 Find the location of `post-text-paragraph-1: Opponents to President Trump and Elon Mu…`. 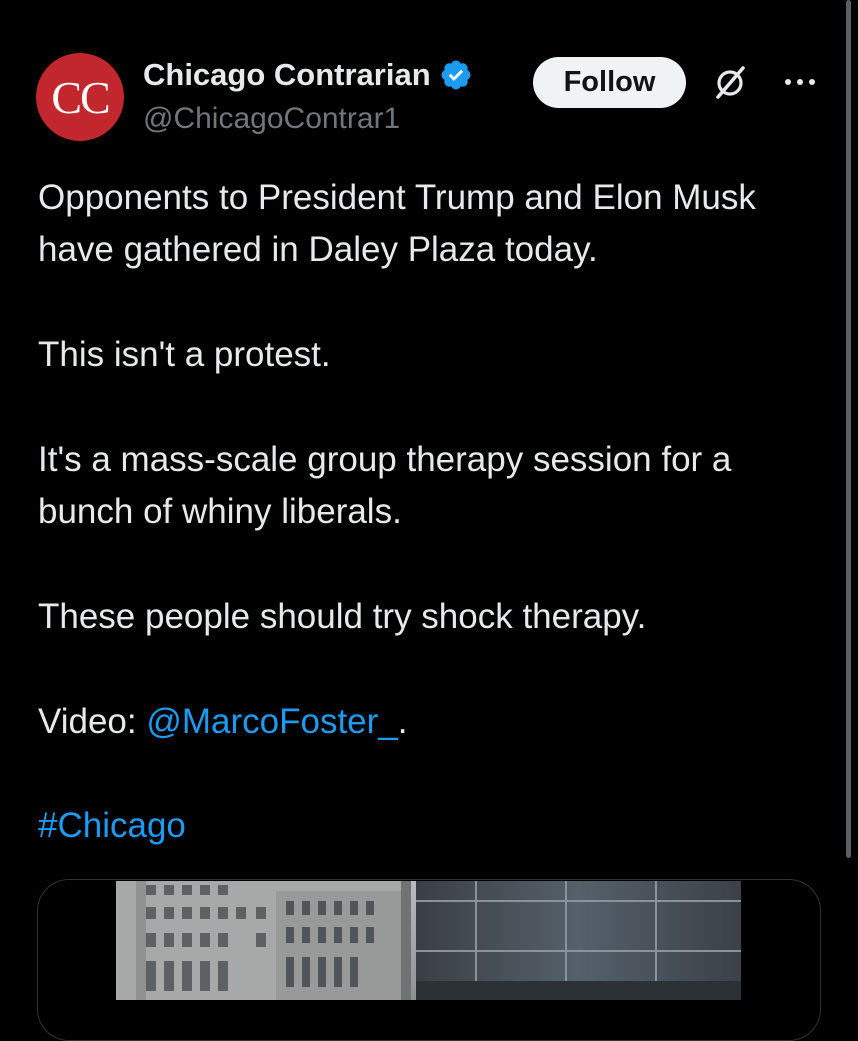

post-text-paragraph-1: Opponents to President Trump and Elon Mu… is located at coordinates (397, 223).